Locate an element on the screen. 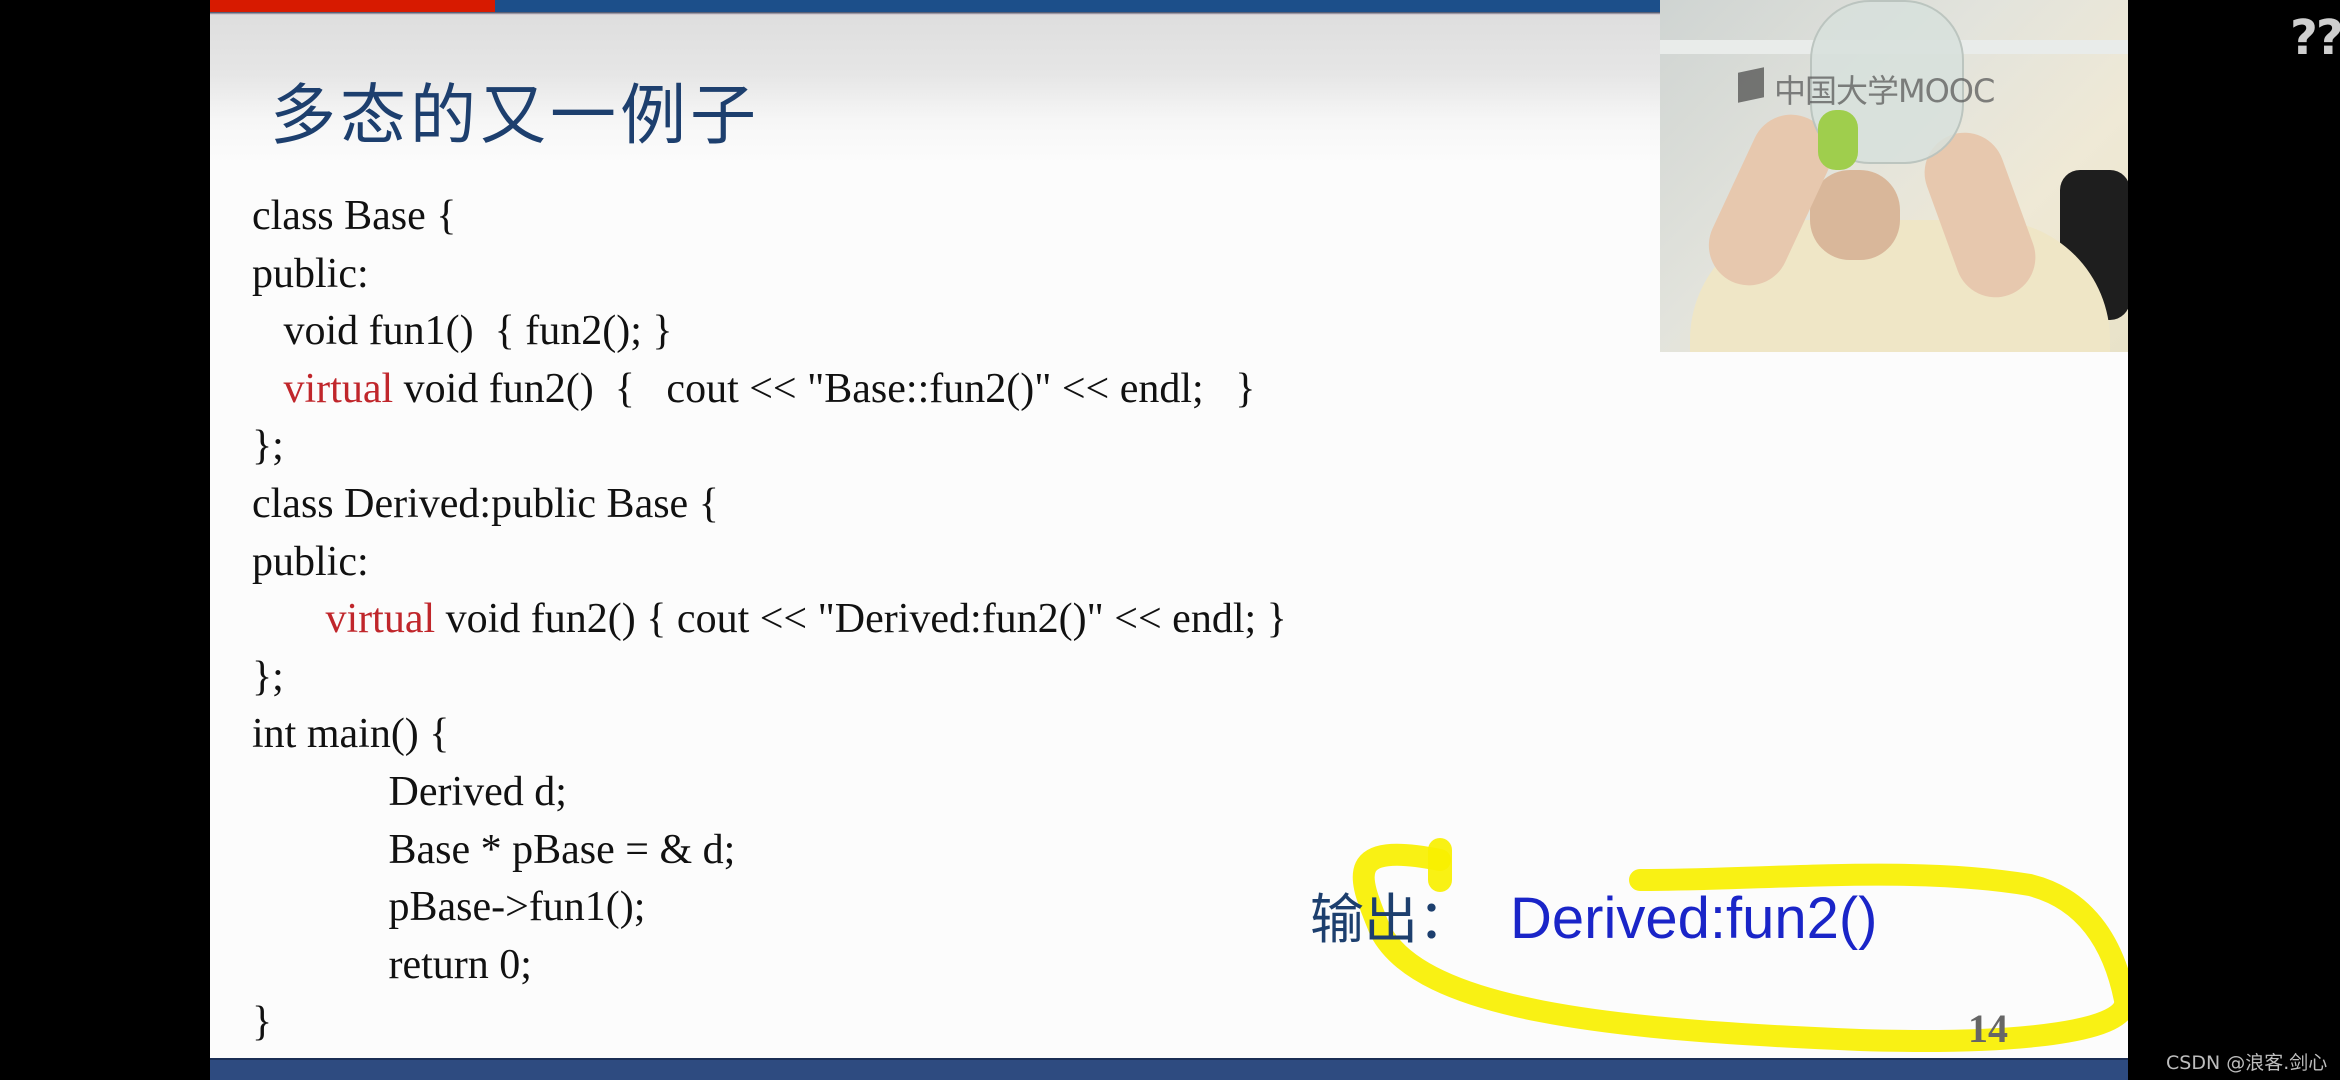  code-text: class Derived:public Base { is located at coordinates (485, 503).